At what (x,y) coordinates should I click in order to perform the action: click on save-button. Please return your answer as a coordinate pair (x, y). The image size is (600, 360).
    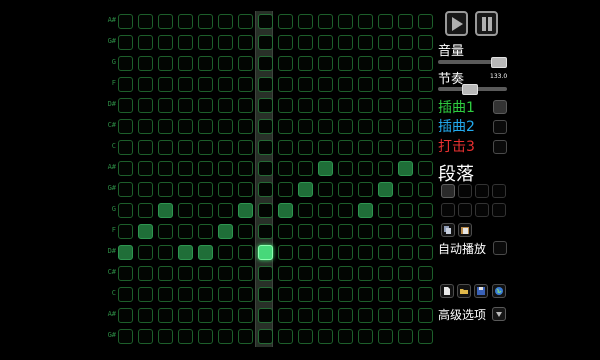
    Looking at the image, I should click on (481, 291).